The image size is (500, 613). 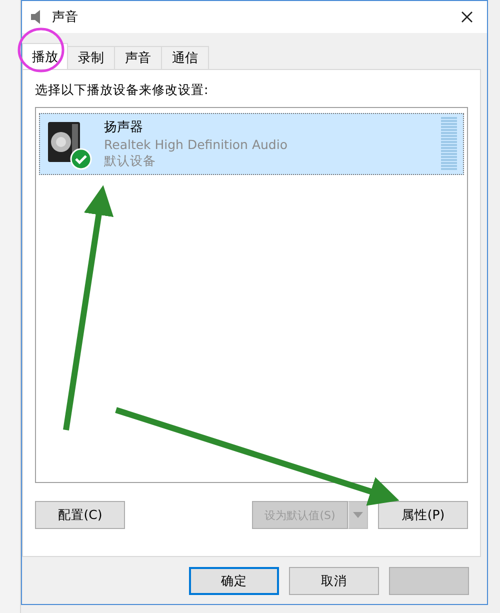 I want to click on device-status: 默认设备, so click(x=130, y=161).